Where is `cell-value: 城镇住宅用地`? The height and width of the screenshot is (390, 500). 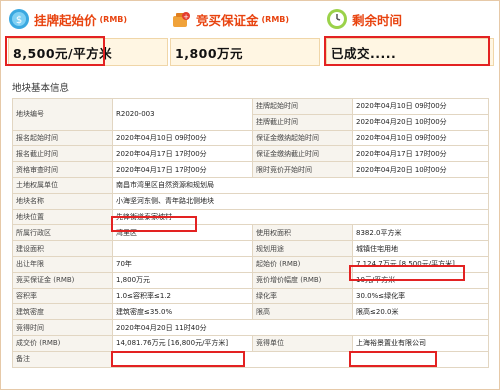
cell-value: 城镇住宅用地 is located at coordinates (420, 248).